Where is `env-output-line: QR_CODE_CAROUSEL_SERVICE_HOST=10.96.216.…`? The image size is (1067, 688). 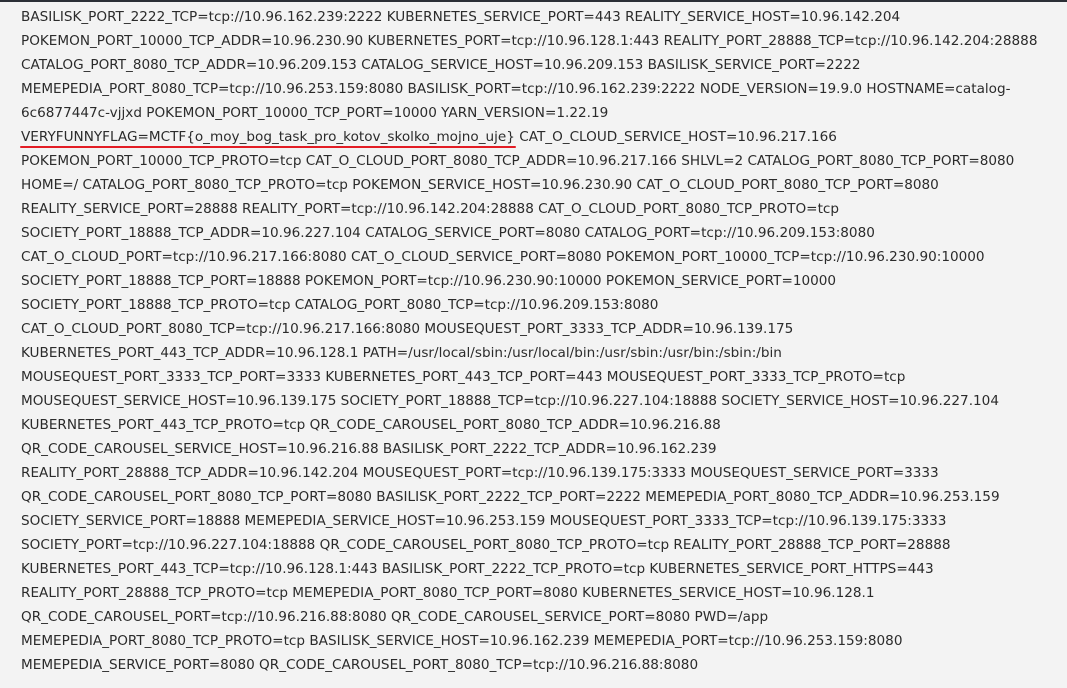 env-output-line: QR_CODE_CAROUSEL_SERVICE_HOST=10.96.216.… is located at coordinates (369, 449).